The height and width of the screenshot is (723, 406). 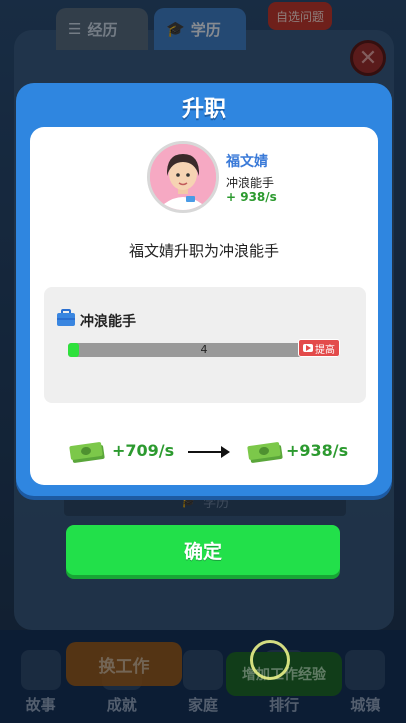 What do you see at coordinates (66, 317) in the screenshot?
I see `briefcase-icon` at bounding box center [66, 317].